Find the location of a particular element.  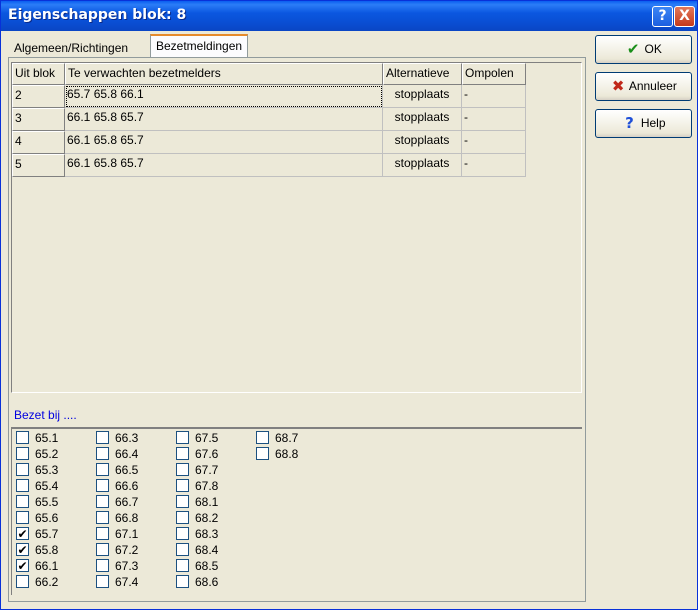

checkbox-item: 67.4 is located at coordinates (126, 582).